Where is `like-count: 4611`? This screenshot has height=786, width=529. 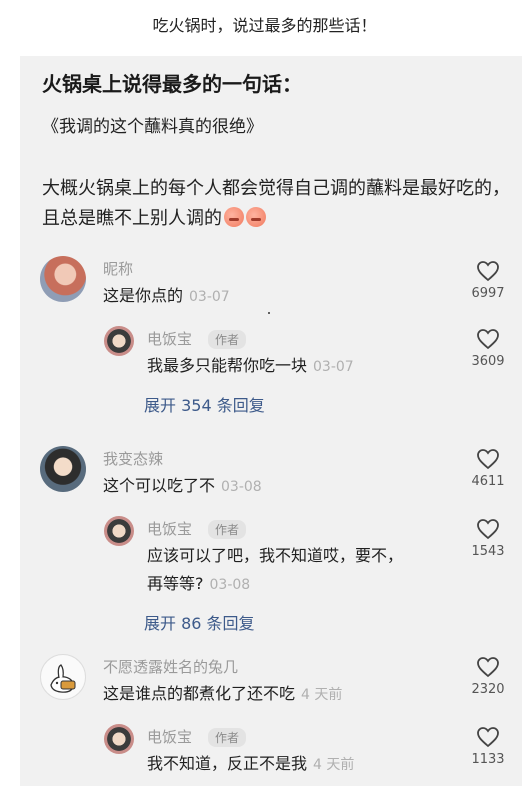
like-count: 4611 is located at coordinates (488, 481).